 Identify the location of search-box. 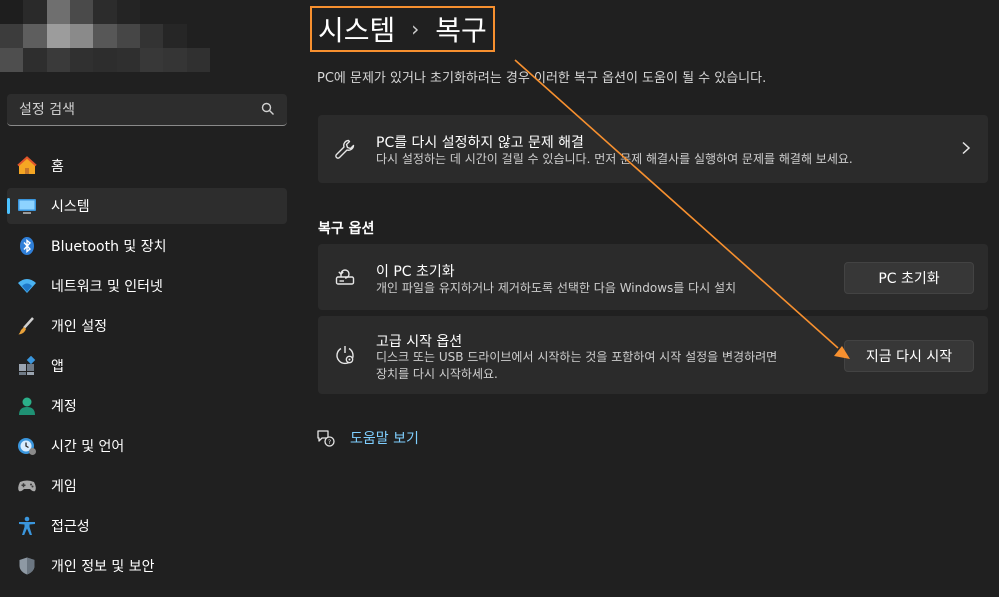
(147, 110).